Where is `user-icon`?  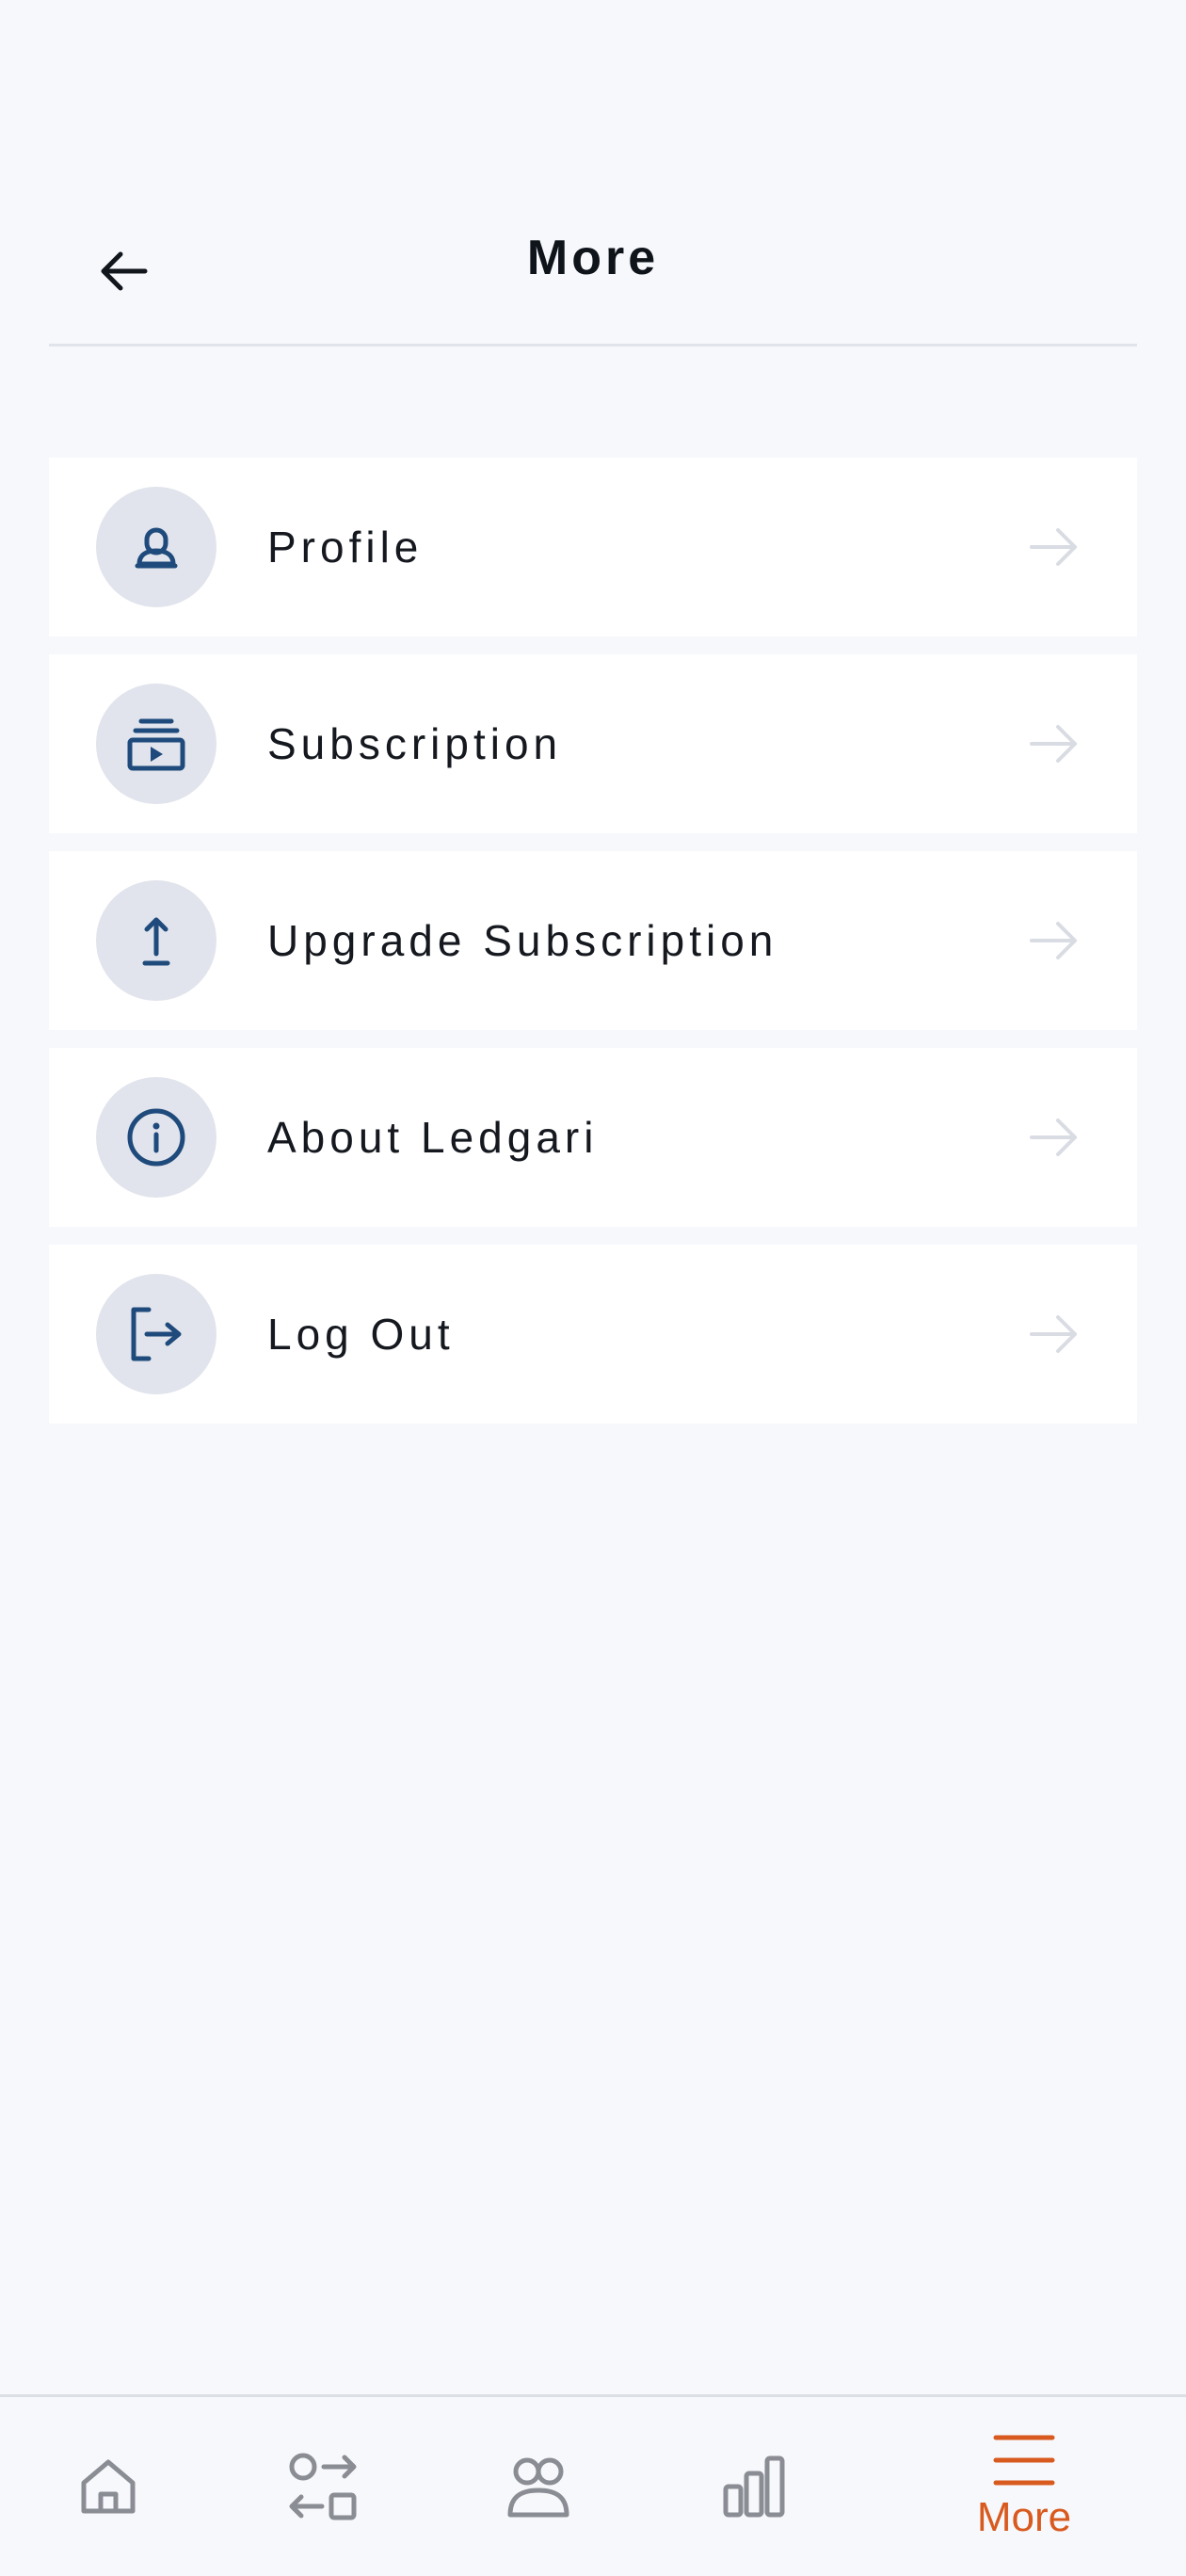
user-icon is located at coordinates (156, 548).